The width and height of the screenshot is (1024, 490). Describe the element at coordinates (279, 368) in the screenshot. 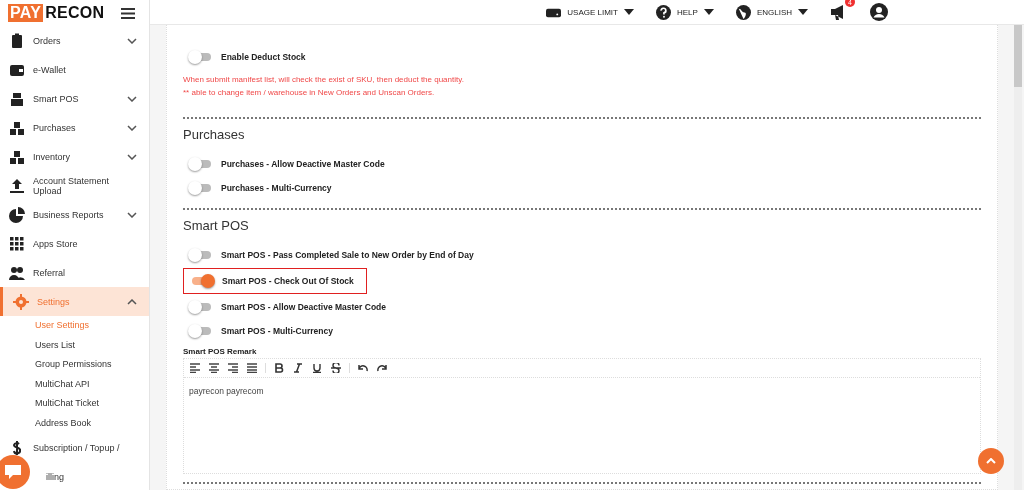

I see `bold-icon` at that location.